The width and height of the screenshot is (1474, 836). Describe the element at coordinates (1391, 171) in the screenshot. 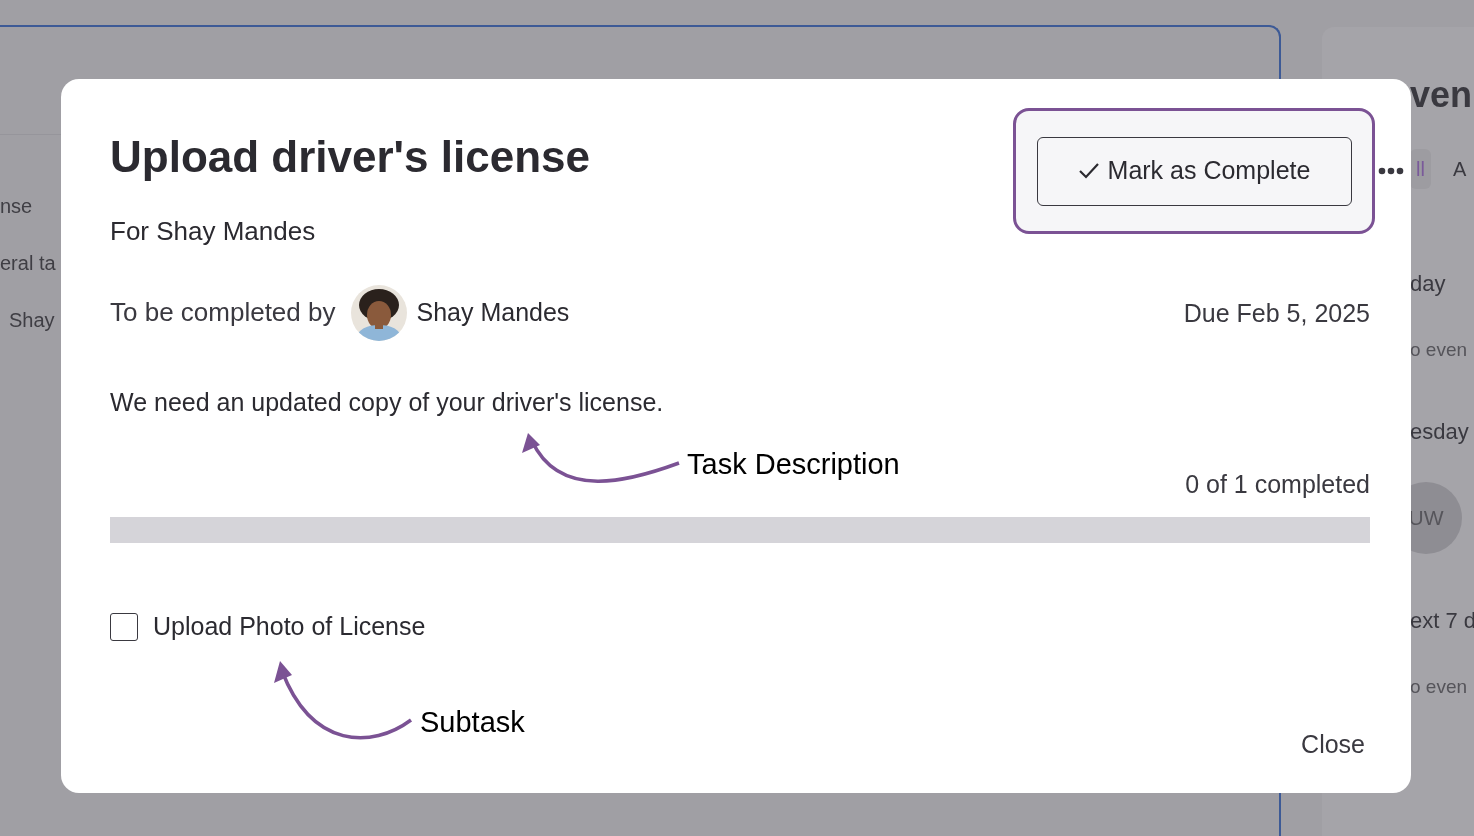

I see `more-options-icon` at that location.